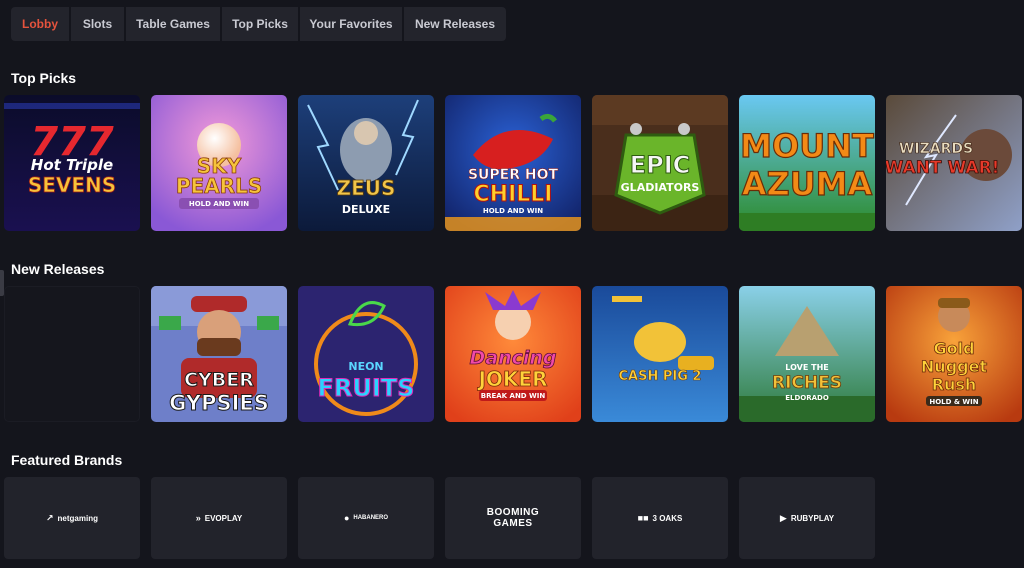 The height and width of the screenshot is (568, 1024). I want to click on tile-title: LOVE THE, so click(806, 367).